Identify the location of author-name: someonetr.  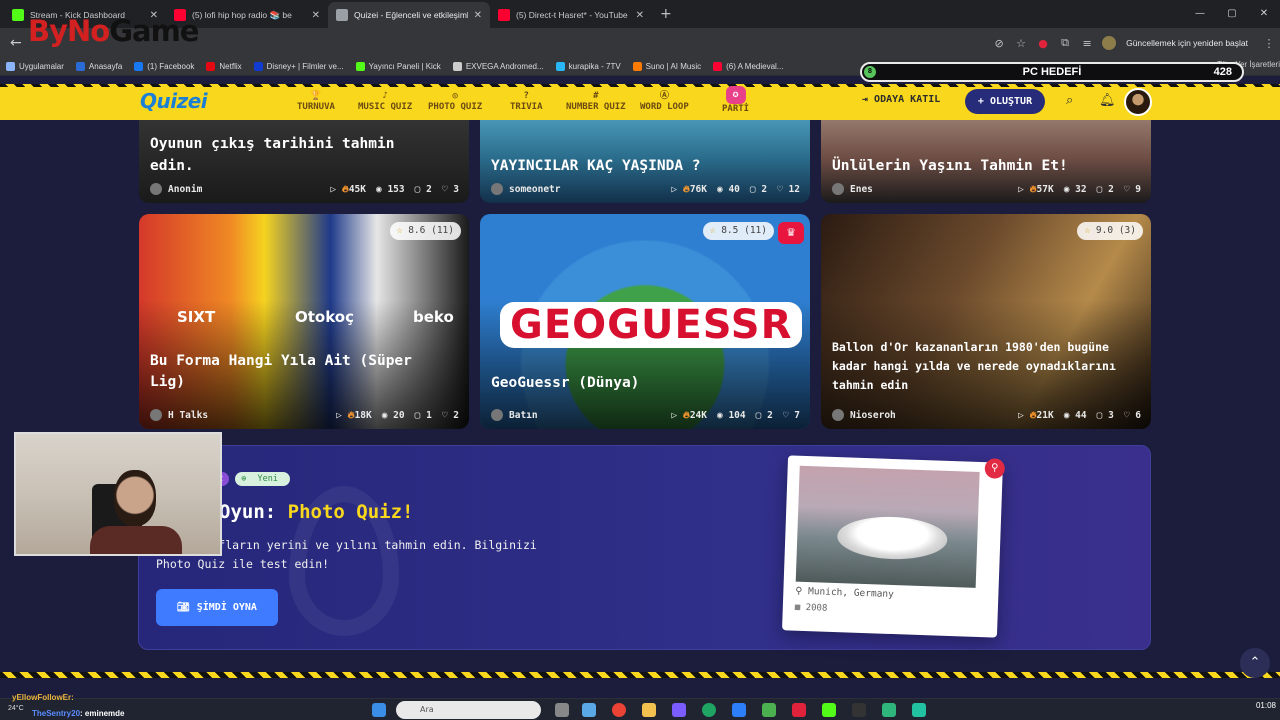
(535, 189).